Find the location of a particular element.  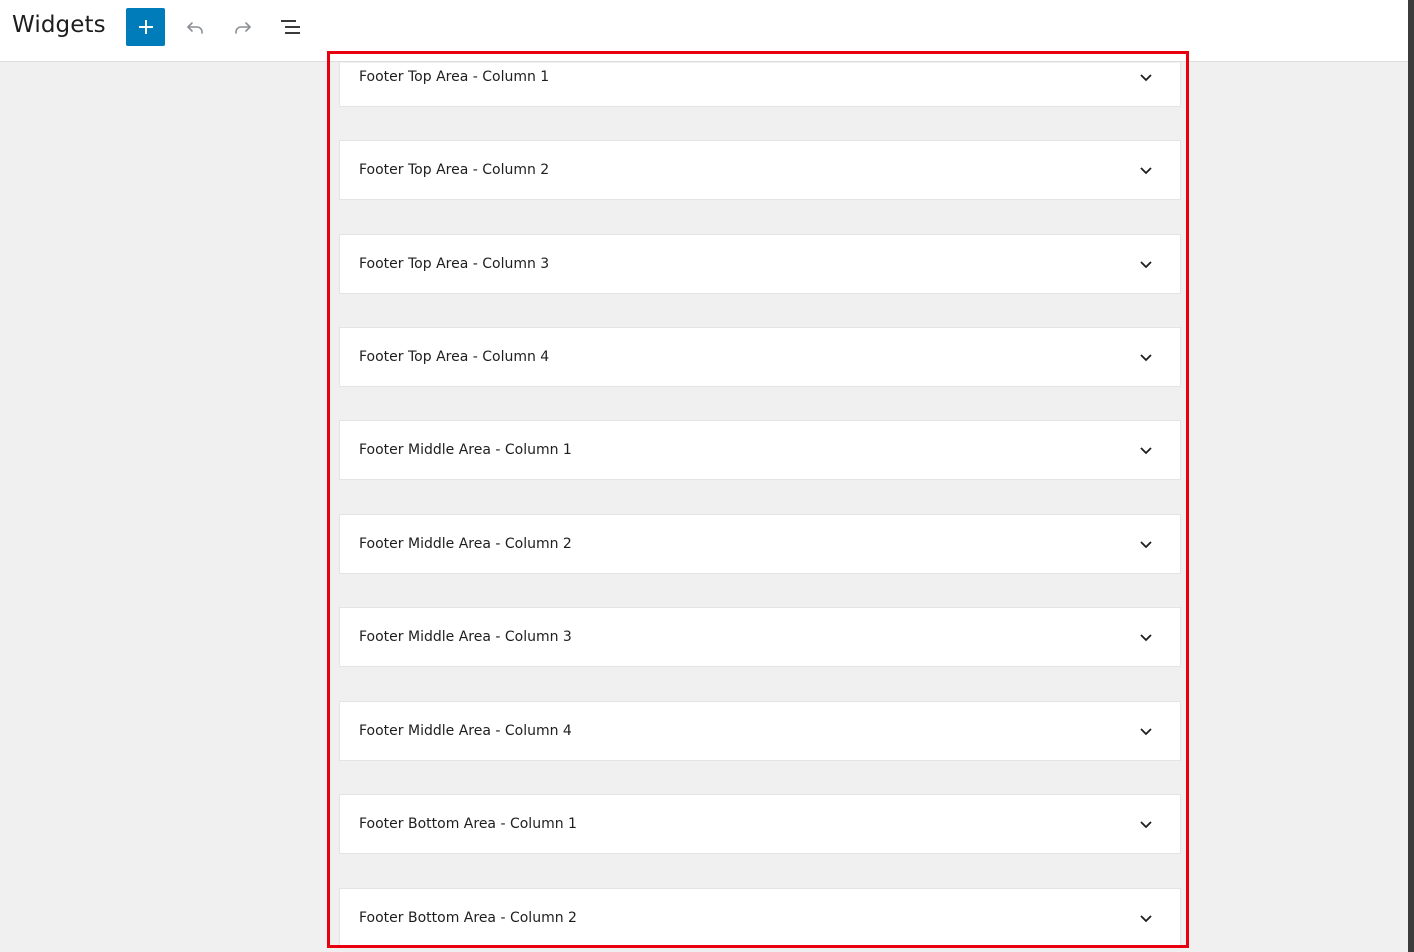

widget-area-title: Footer Top Area - Column 2 is located at coordinates (454, 170).